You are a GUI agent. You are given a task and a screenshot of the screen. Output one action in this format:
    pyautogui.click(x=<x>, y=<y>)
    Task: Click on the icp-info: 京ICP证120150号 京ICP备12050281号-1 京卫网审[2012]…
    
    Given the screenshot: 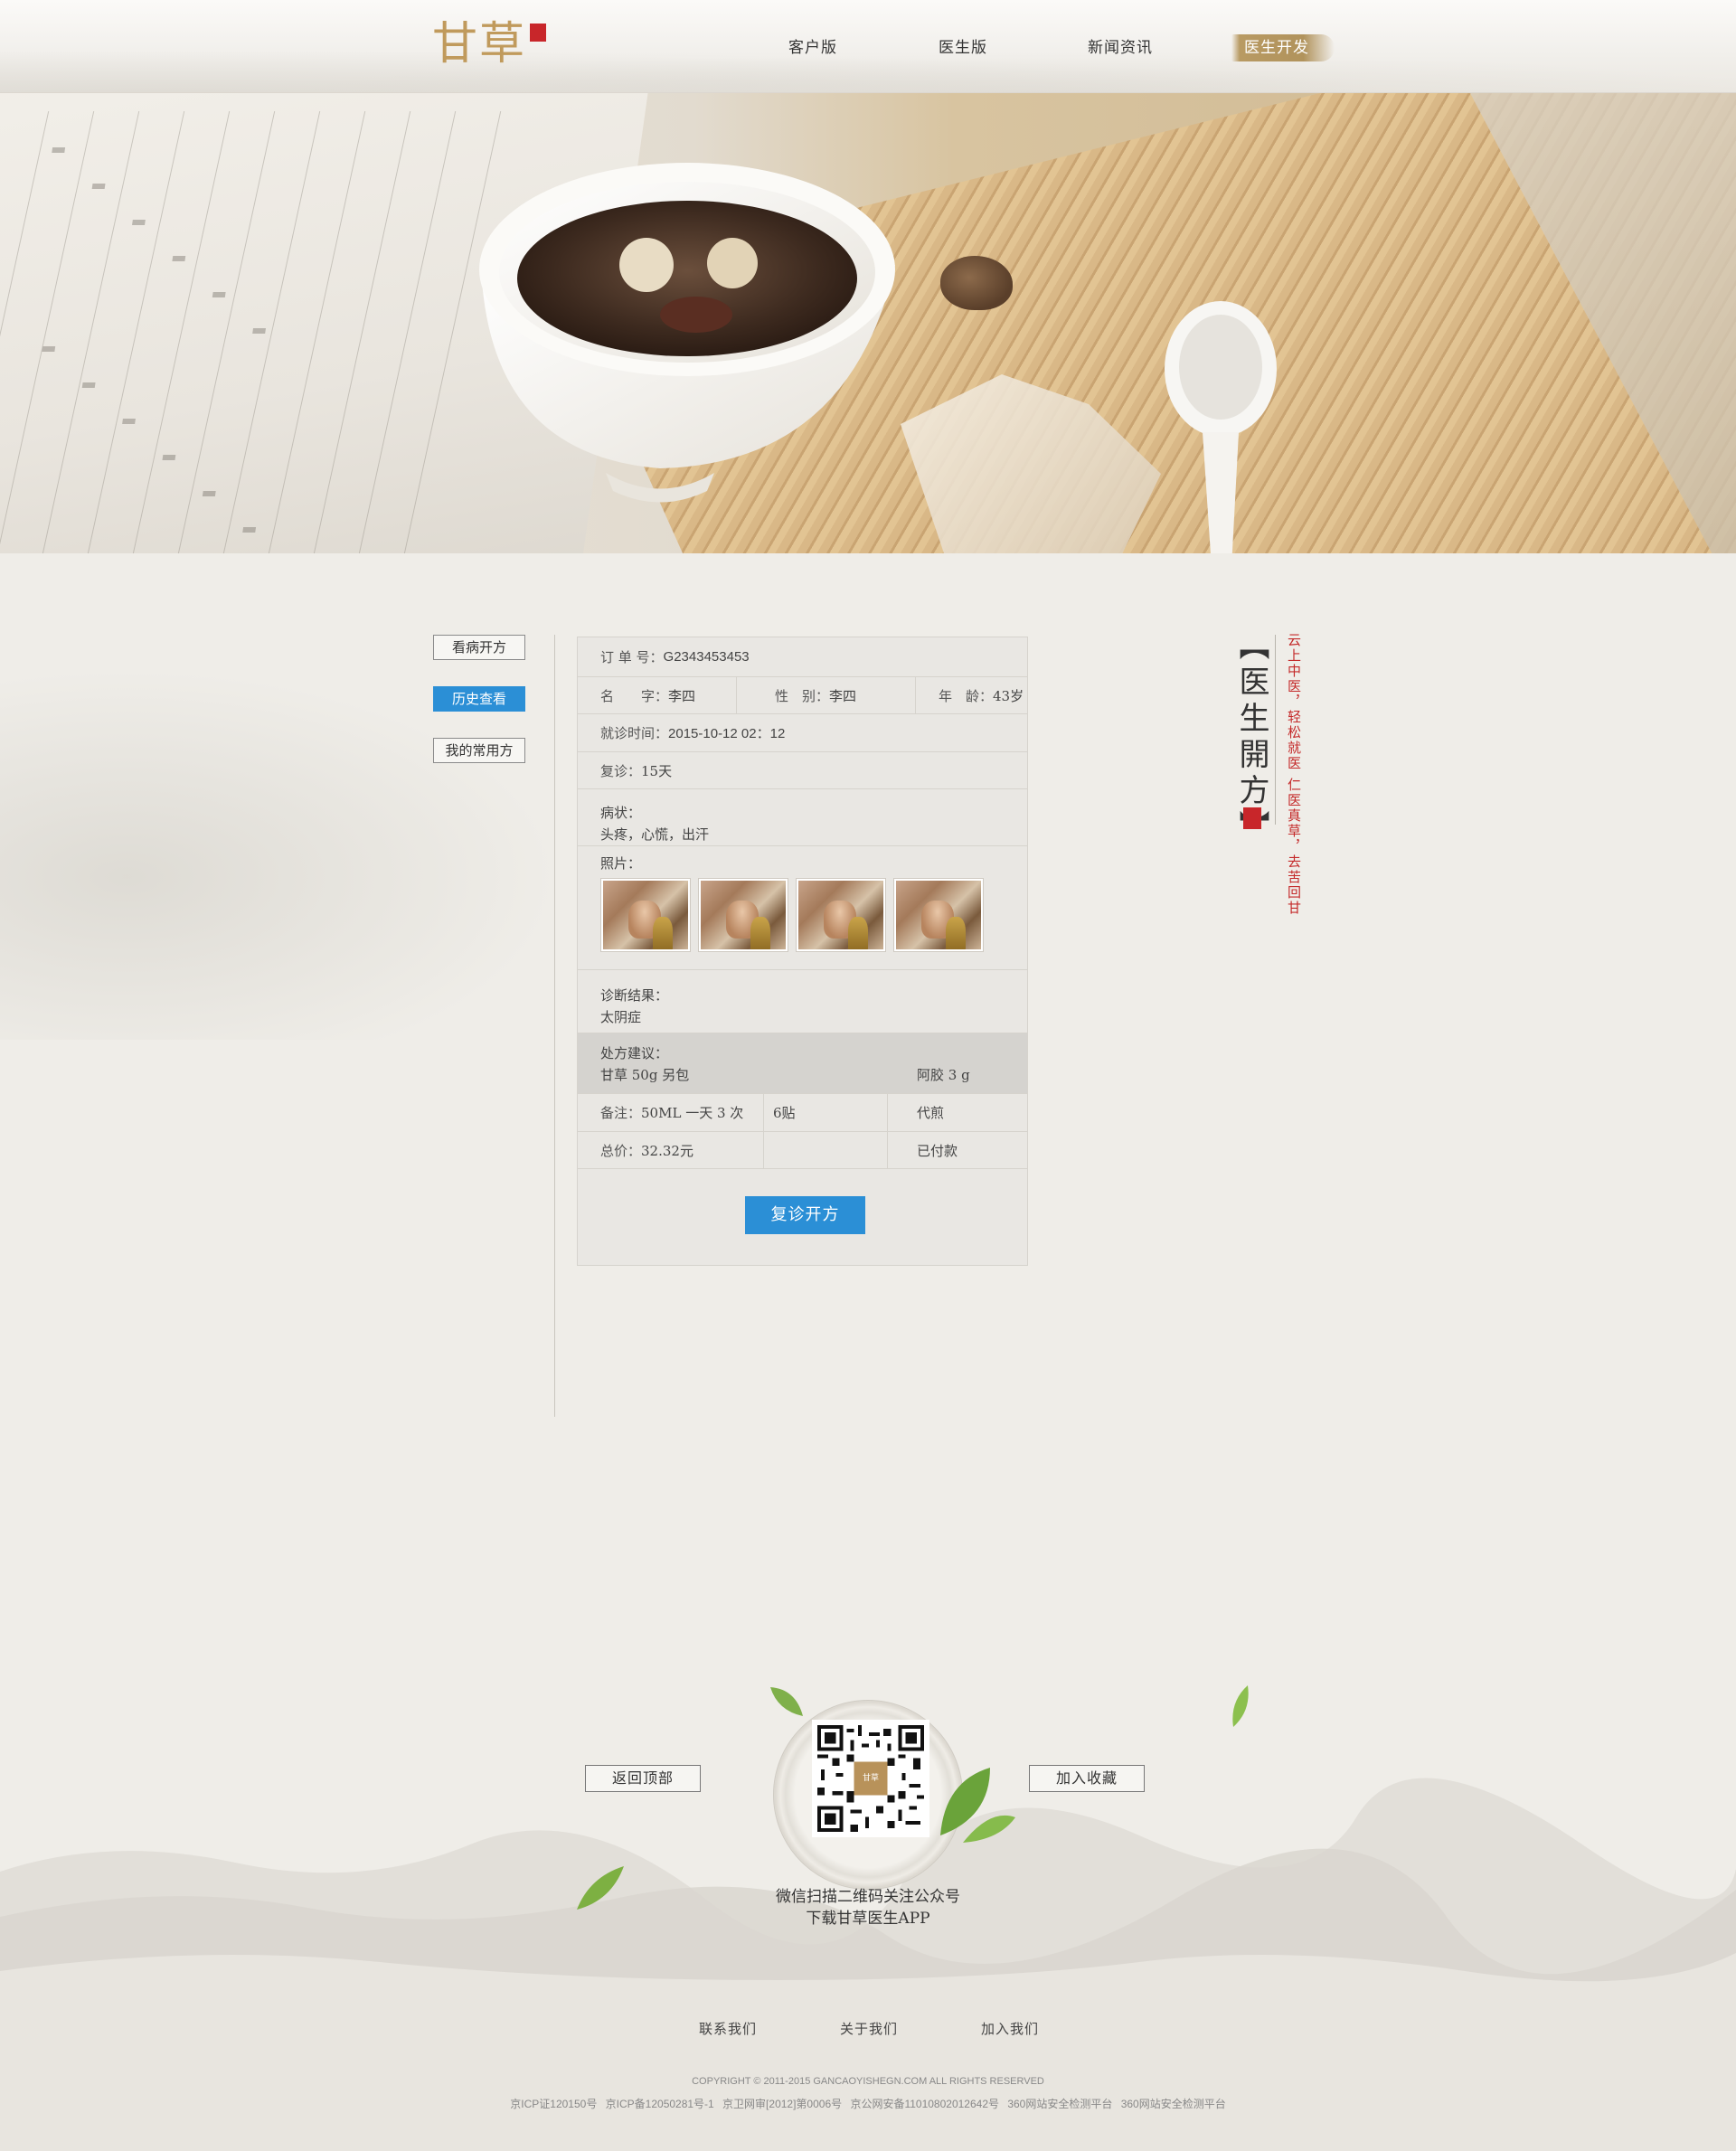 What is the action you would take?
    pyautogui.click(x=868, y=2104)
    